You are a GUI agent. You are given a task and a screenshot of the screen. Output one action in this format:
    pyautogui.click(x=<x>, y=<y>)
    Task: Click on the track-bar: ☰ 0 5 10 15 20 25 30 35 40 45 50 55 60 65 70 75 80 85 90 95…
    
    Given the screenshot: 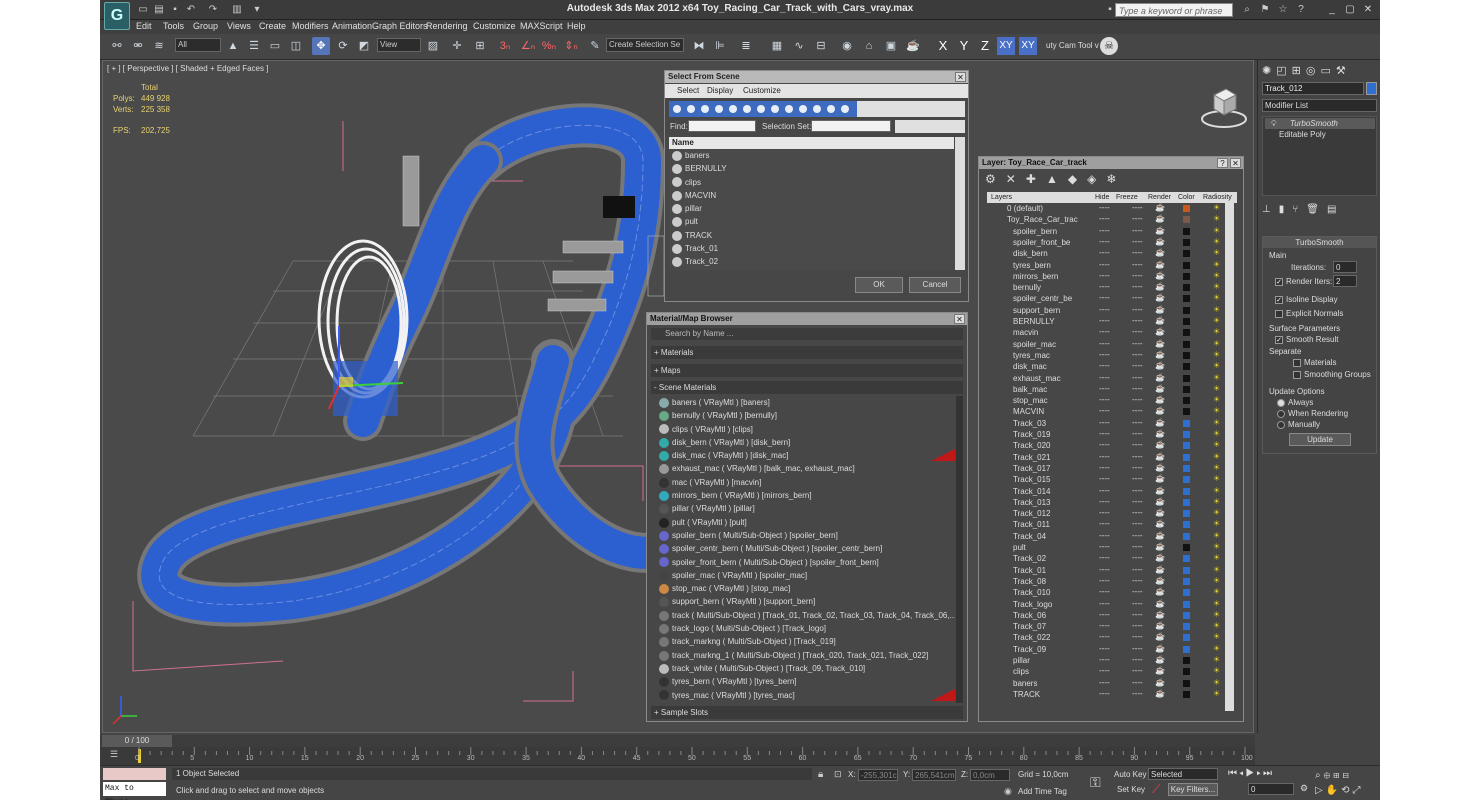 What is the action you would take?
    pyautogui.click(x=677, y=756)
    